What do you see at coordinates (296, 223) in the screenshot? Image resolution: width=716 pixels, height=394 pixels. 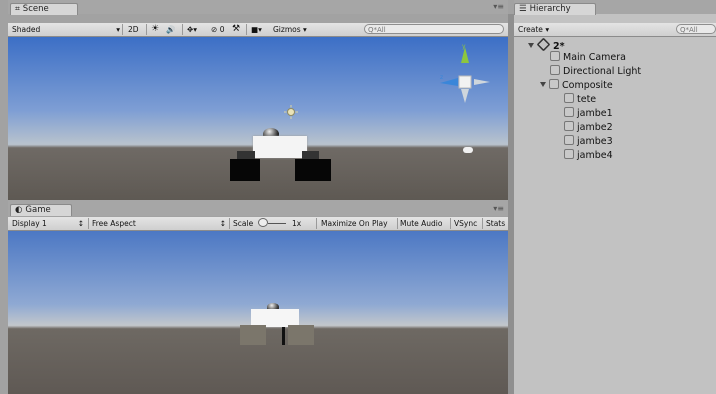 I see `scale-value: 1x` at bounding box center [296, 223].